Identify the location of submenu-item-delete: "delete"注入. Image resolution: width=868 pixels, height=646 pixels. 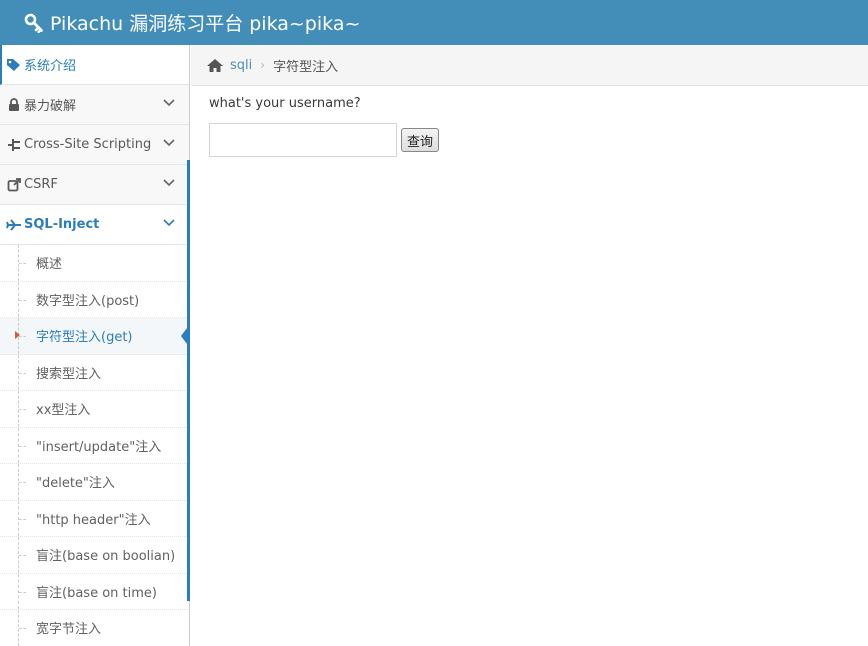
(94, 482).